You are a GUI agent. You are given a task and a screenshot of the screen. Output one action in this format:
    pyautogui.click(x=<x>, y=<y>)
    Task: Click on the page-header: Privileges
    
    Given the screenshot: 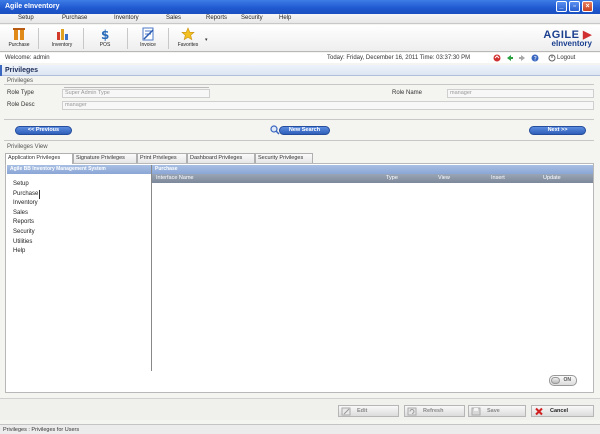 What is the action you would take?
    pyautogui.click(x=300, y=70)
    